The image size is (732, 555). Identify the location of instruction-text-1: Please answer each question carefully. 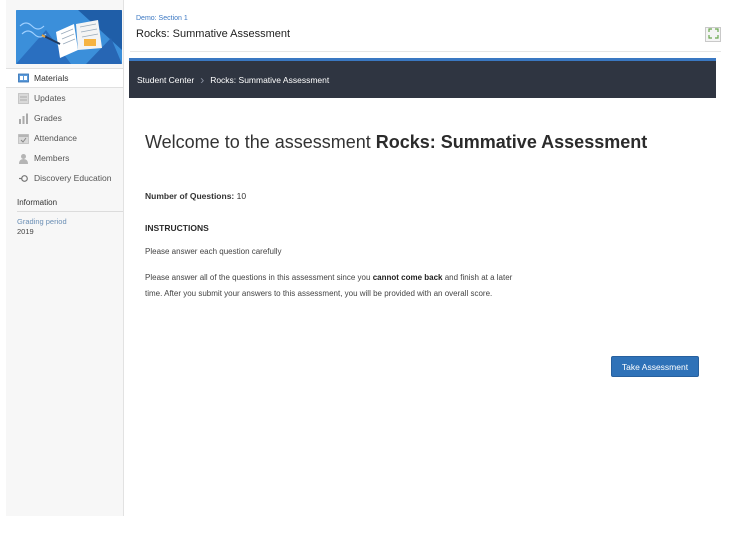
(213, 251).